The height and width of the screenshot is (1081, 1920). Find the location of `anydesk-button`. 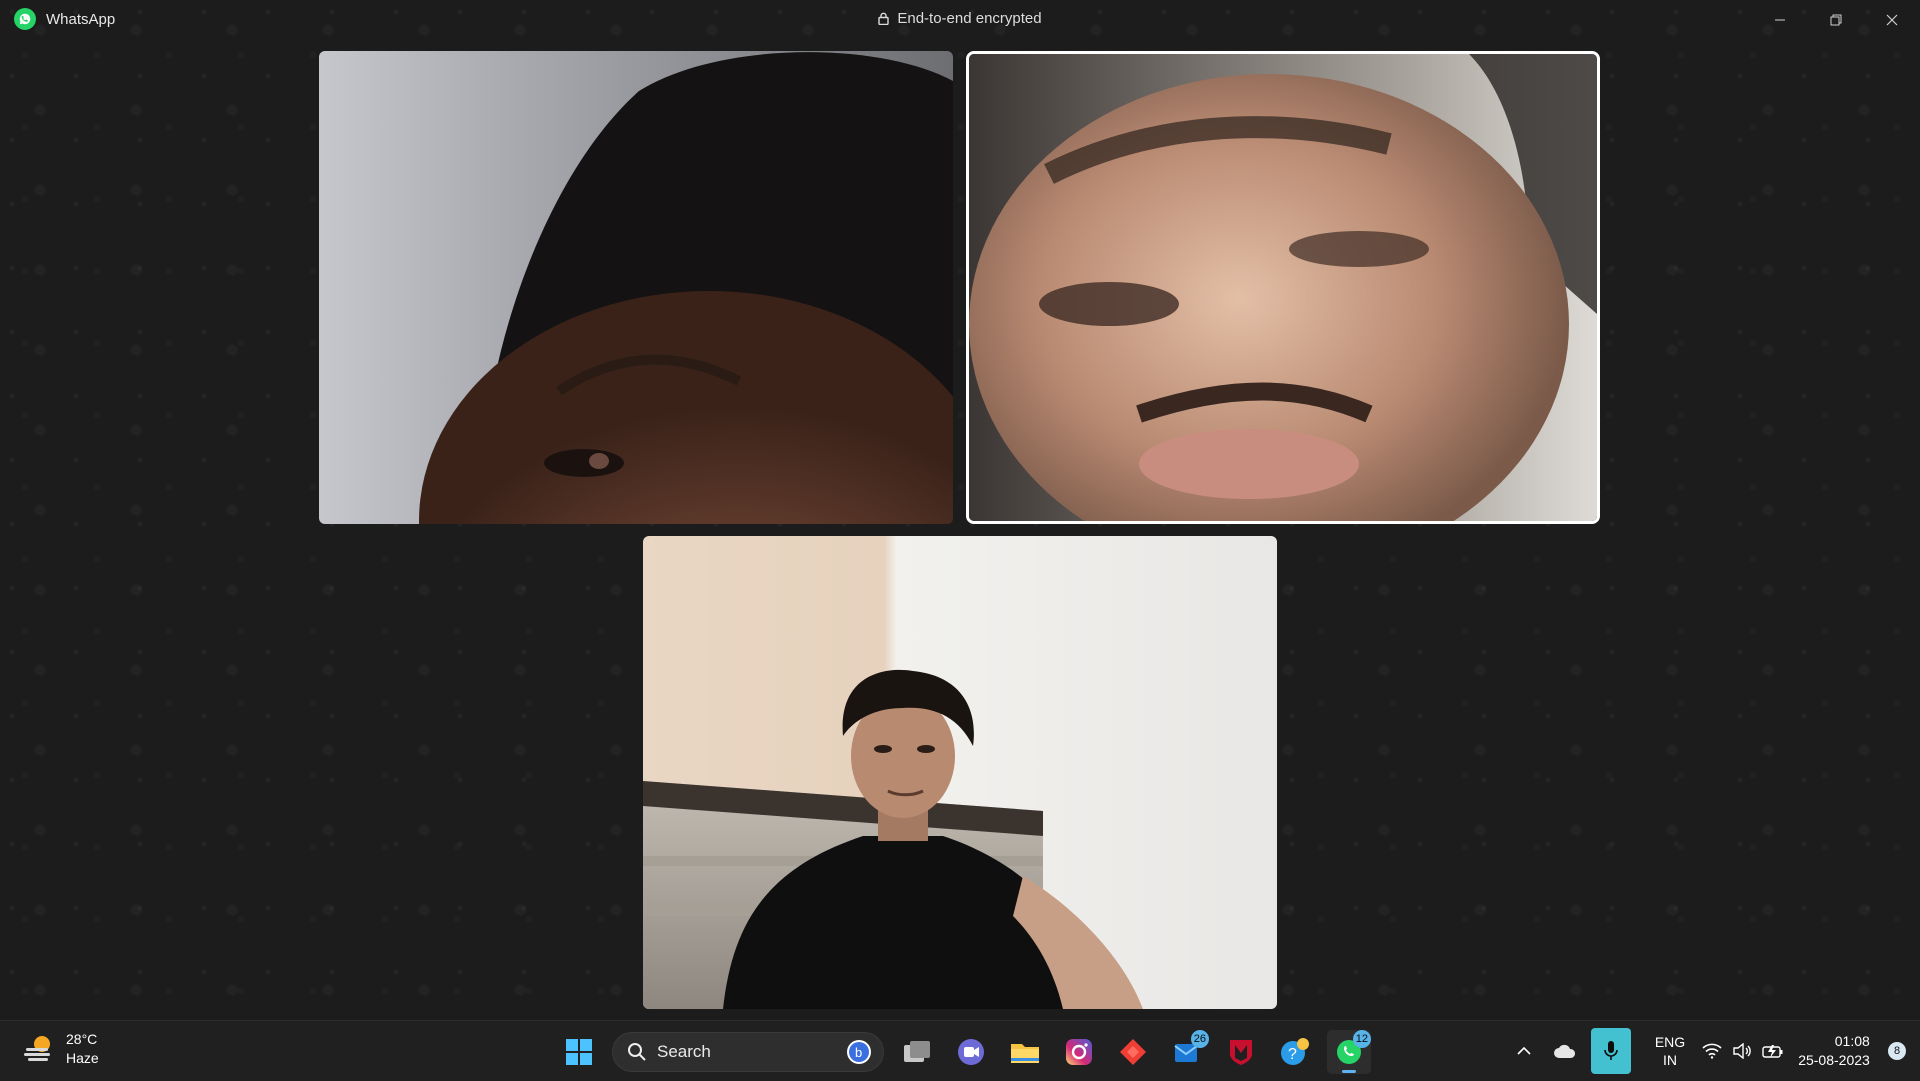

anydesk-button is located at coordinates (1133, 1052).